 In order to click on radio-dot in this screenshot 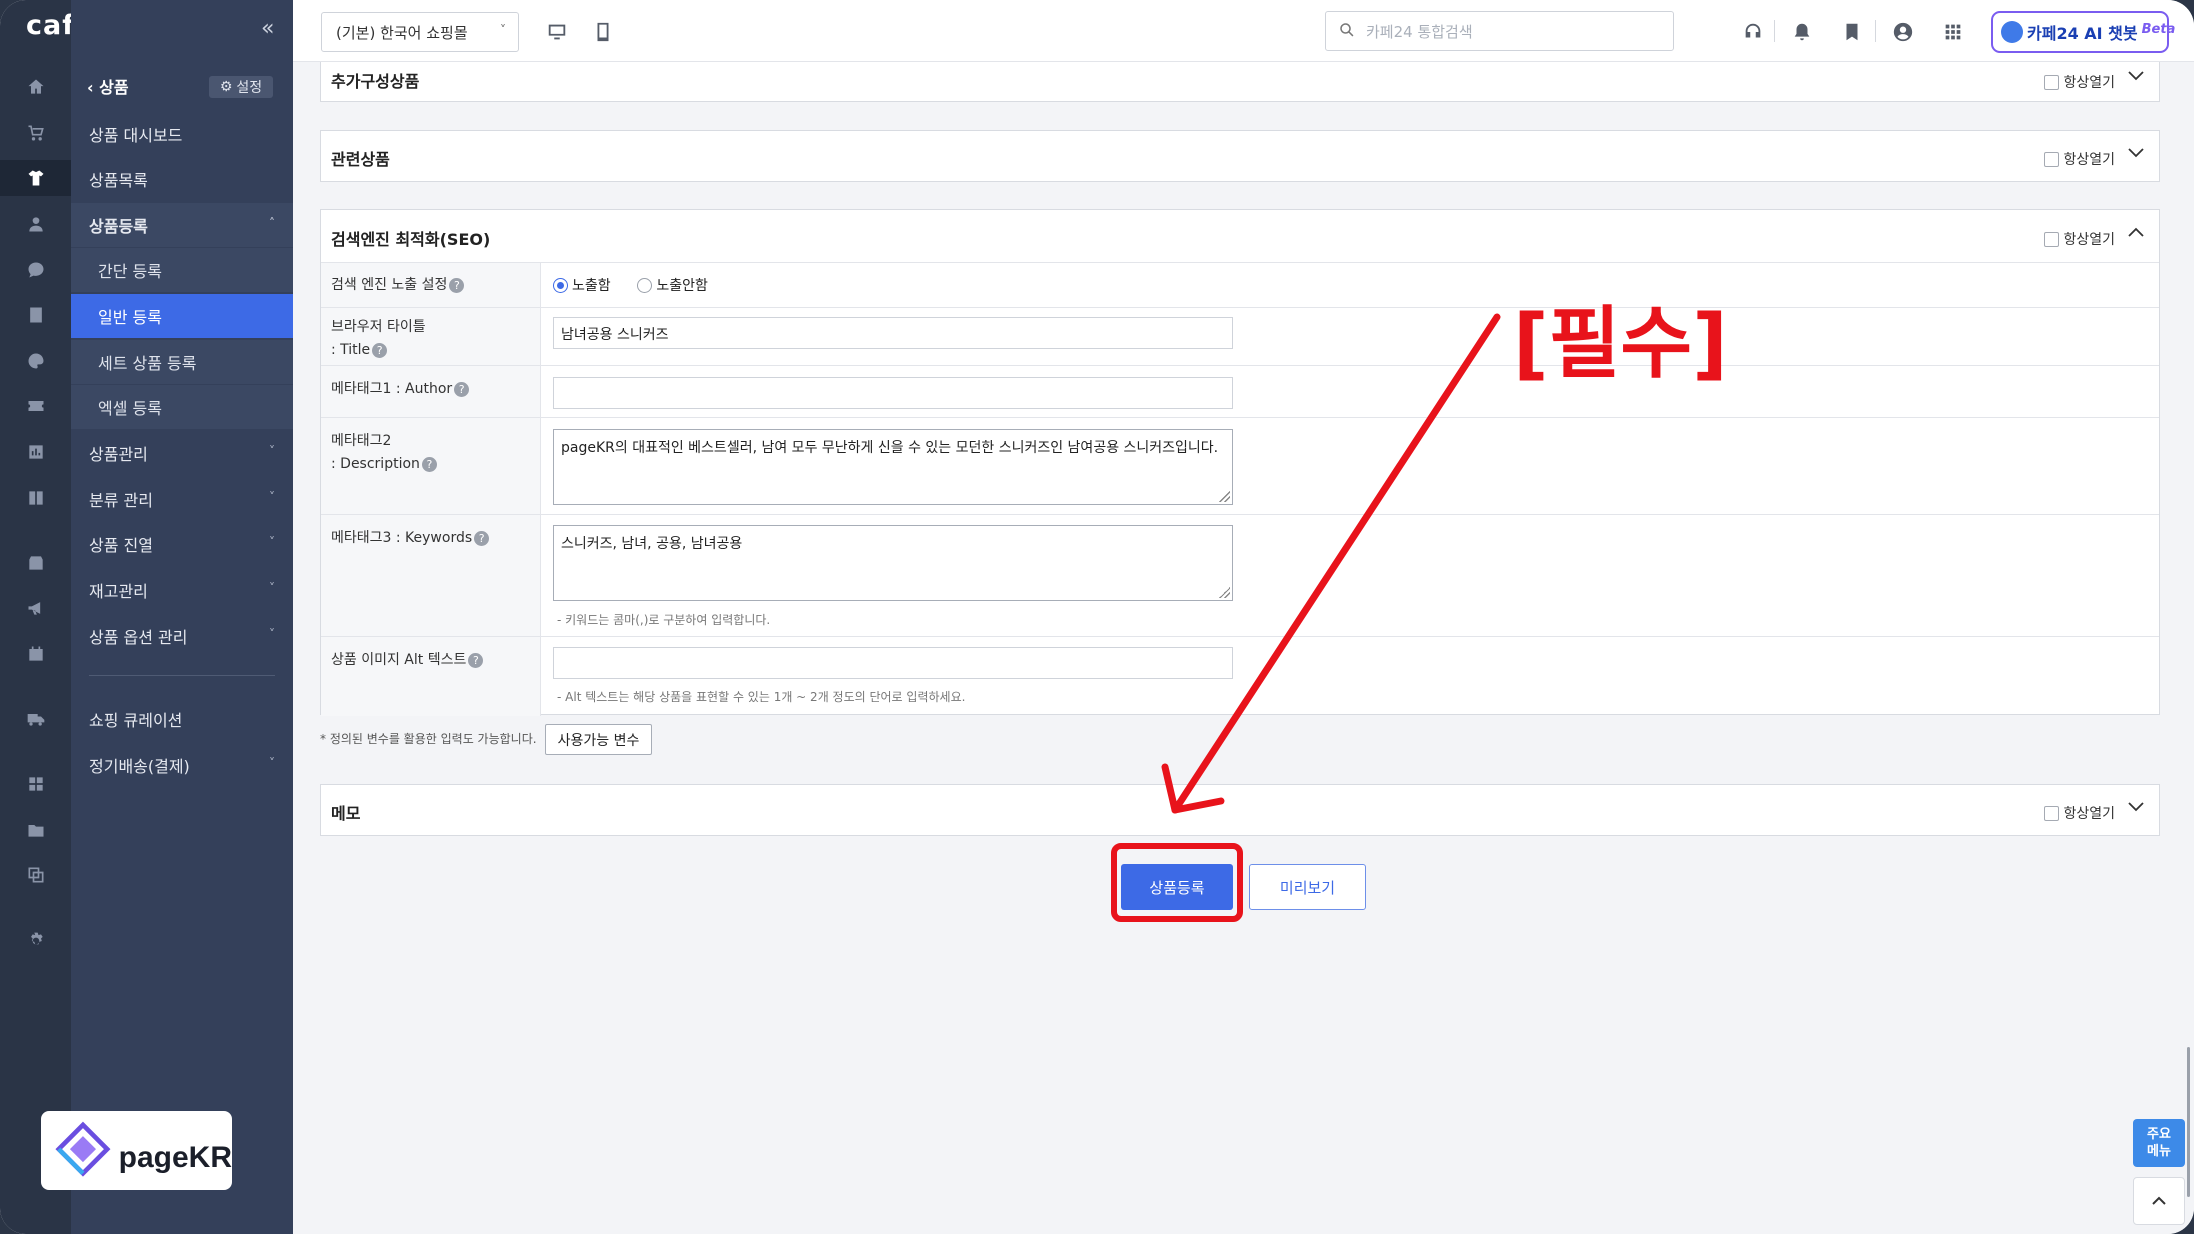, I will do `click(560, 285)`.